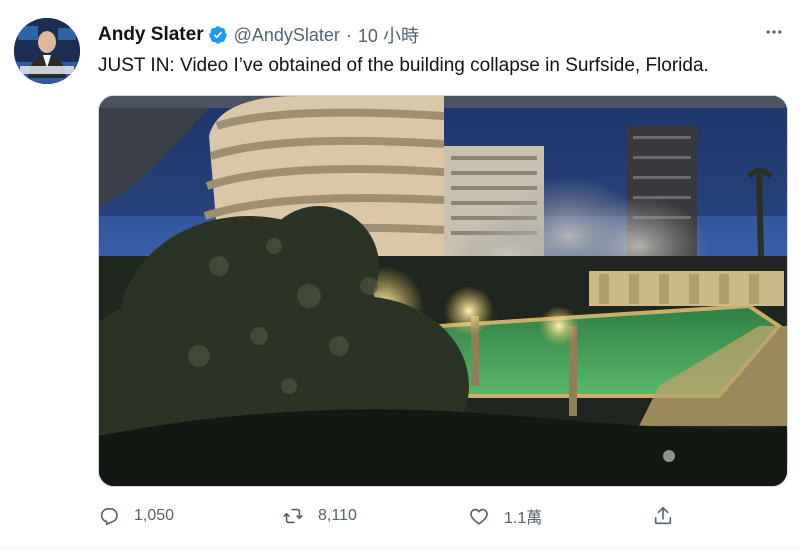 The width and height of the screenshot is (800, 553). Describe the element at coordinates (151, 35) in the screenshot. I see `author-name: Andy Slater` at that location.